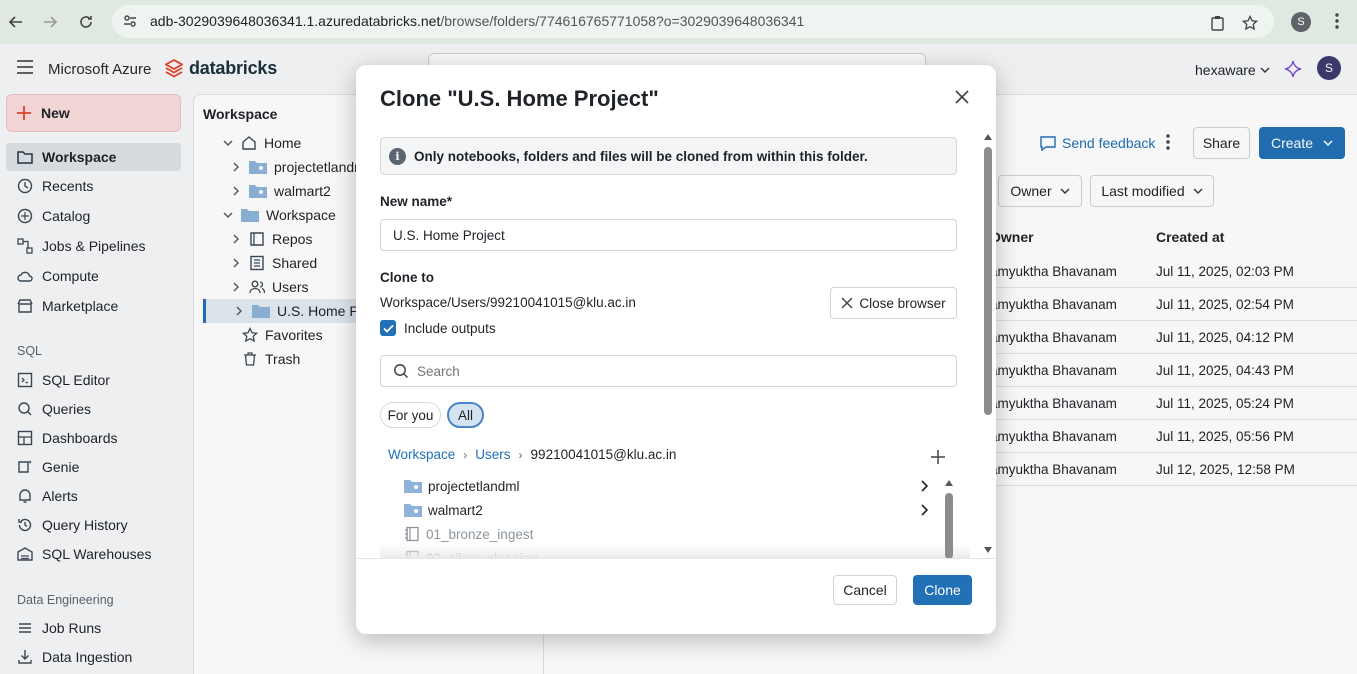 This screenshot has height=674, width=1357. What do you see at coordinates (416, 201) in the screenshot?
I see `new-name-label: New name*` at bounding box center [416, 201].